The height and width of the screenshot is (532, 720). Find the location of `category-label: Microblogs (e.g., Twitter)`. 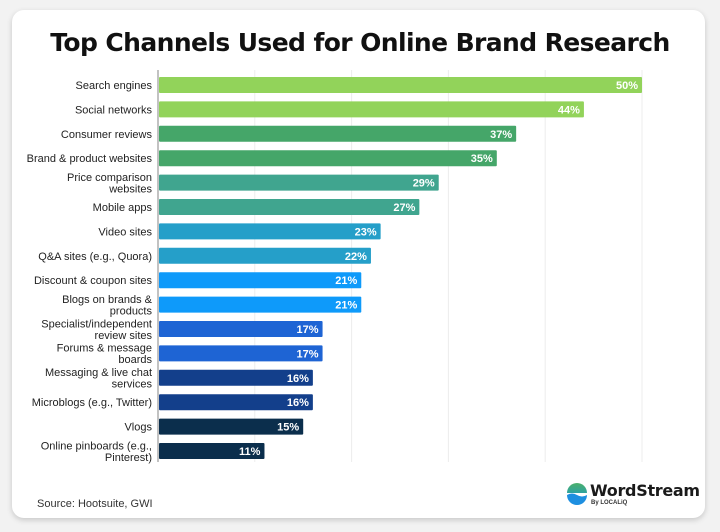

category-label: Microblogs (e.g., Twitter) is located at coordinates (92, 403).